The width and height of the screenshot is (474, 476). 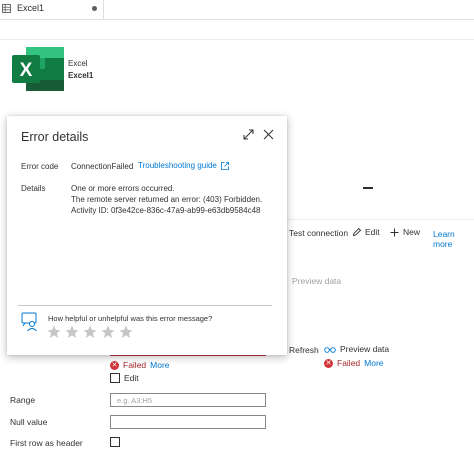 What do you see at coordinates (304, 350) in the screenshot?
I see `refresh-button: Refresh` at bounding box center [304, 350].